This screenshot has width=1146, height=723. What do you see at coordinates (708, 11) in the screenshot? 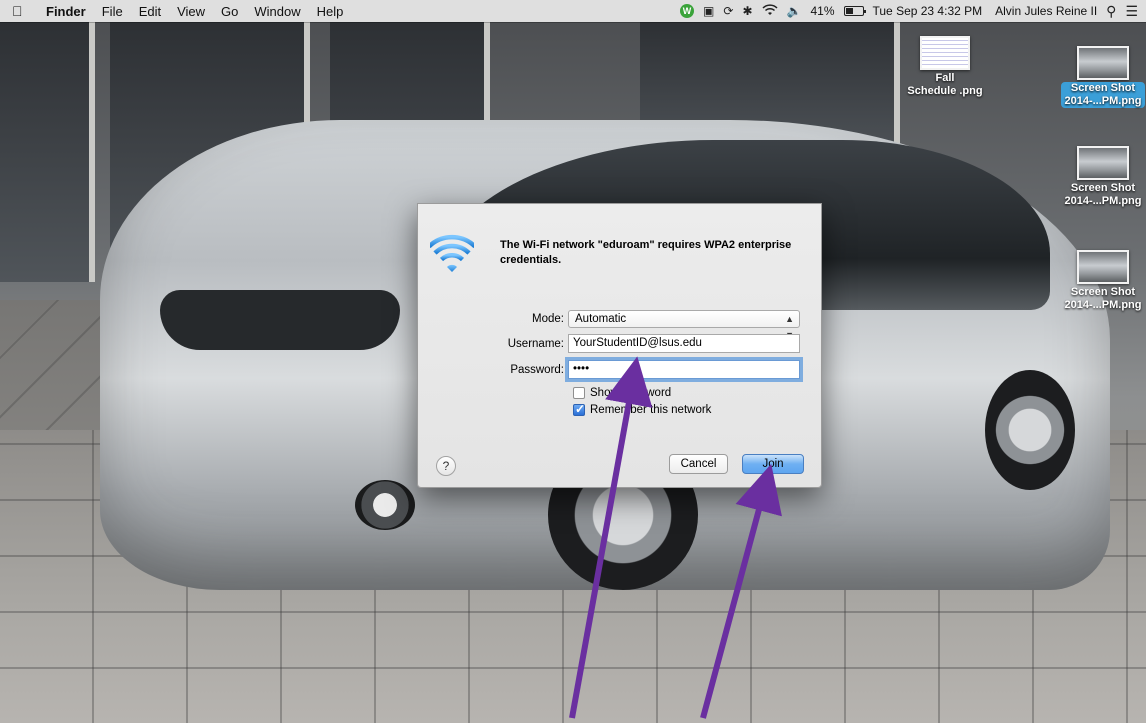
I see `airplay-icon: ▣` at bounding box center [708, 11].